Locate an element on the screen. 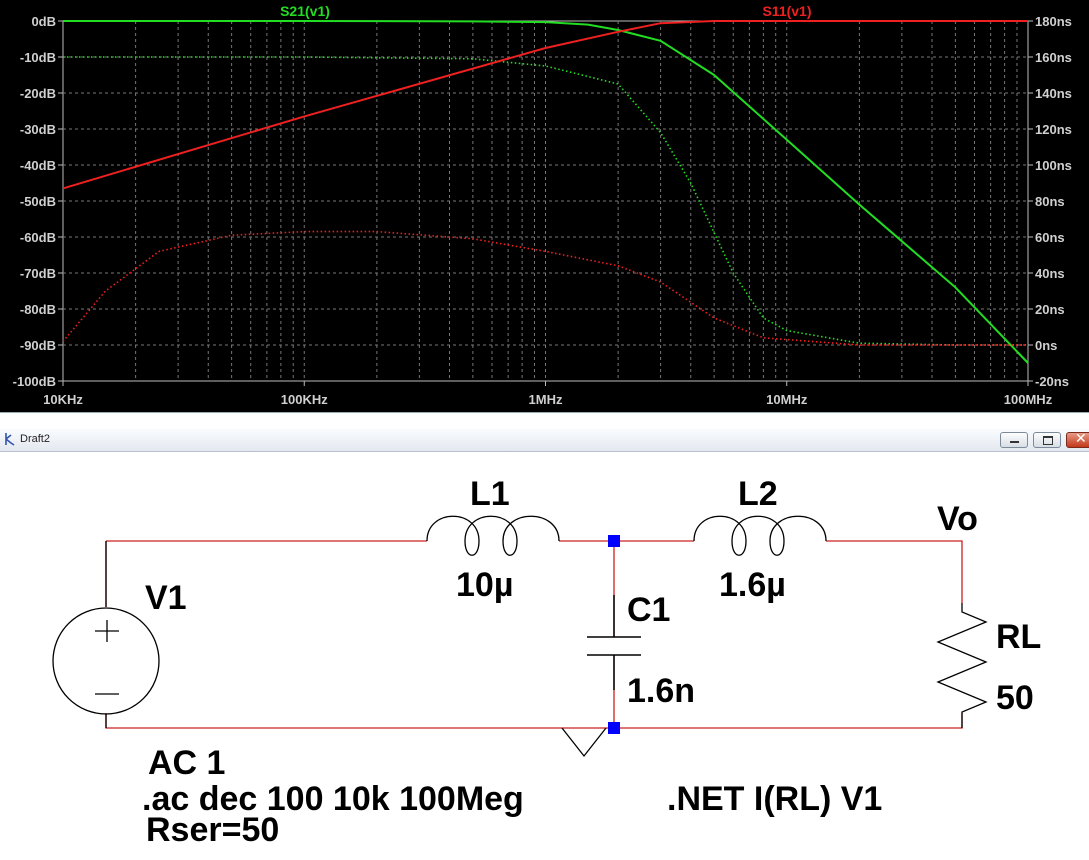 Image resolution: width=1089 pixels, height=860 pixels. y-right-tick-label: 120ns is located at coordinates (1053, 129).